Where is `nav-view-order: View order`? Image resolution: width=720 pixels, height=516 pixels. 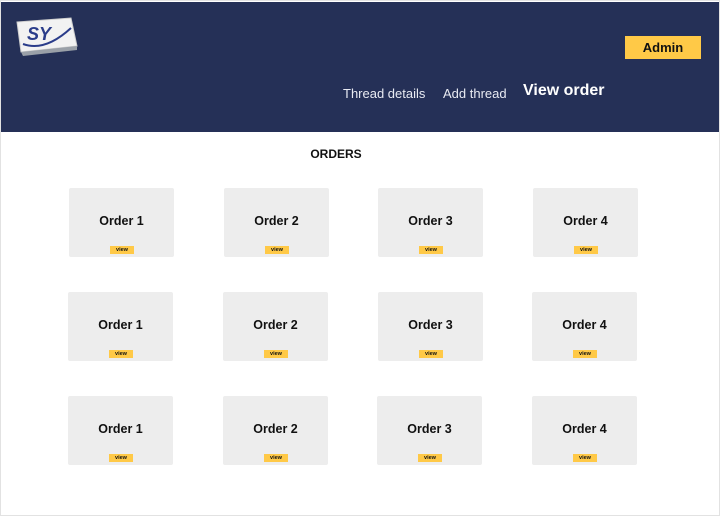
nav-view-order: View order is located at coordinates (564, 91).